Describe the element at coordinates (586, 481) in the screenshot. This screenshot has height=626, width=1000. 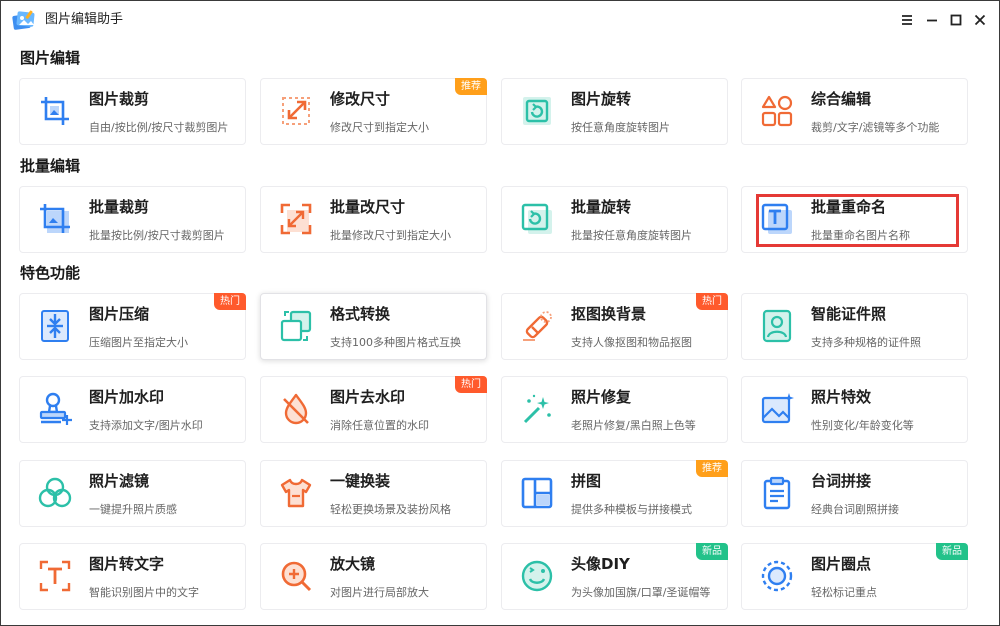
I see `card-name: 拼图` at that location.